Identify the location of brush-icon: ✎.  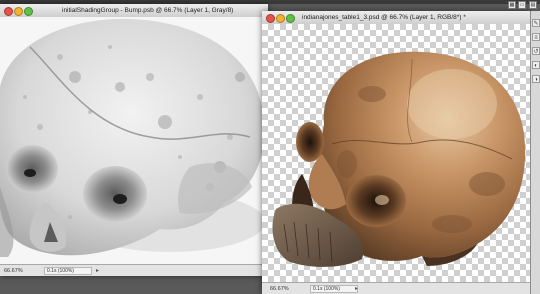
(536, 23).